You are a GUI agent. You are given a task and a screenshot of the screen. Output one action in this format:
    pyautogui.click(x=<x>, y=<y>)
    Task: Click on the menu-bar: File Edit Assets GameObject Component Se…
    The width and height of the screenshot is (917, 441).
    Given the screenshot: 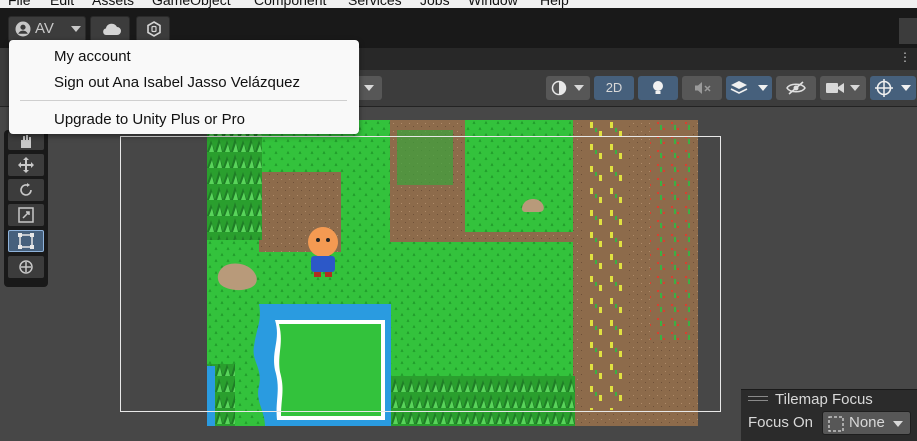 What is the action you would take?
    pyautogui.click(x=458, y=4)
    